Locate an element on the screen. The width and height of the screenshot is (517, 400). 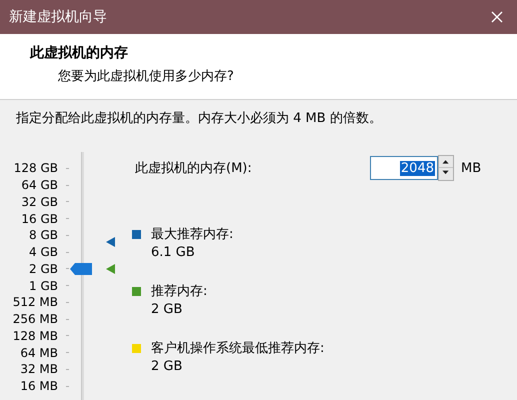
recommendation-label: 推荐内存: is located at coordinates (179, 291).